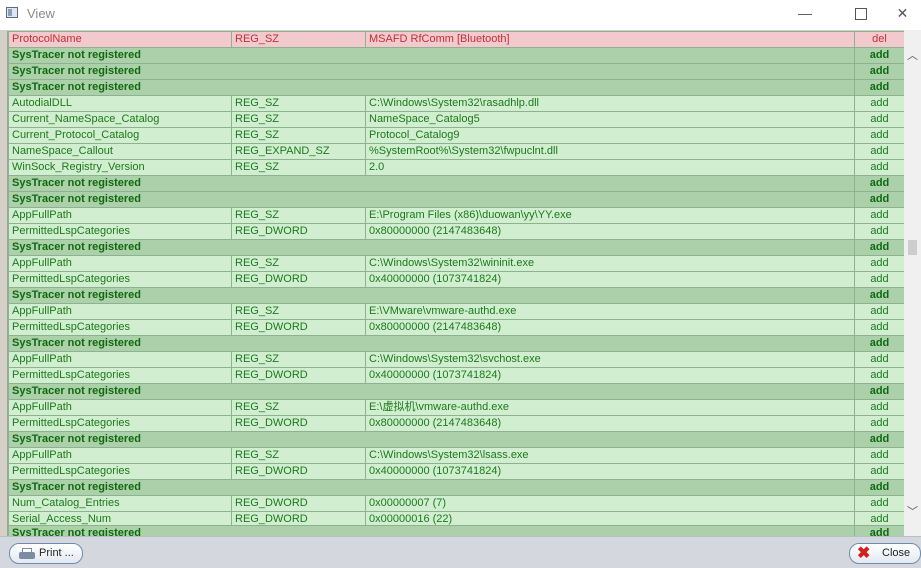 This screenshot has height=568, width=921. Describe the element at coordinates (610, 39) in the screenshot. I see `row-value: MSAFD RfComm [Bluetooth]` at that location.